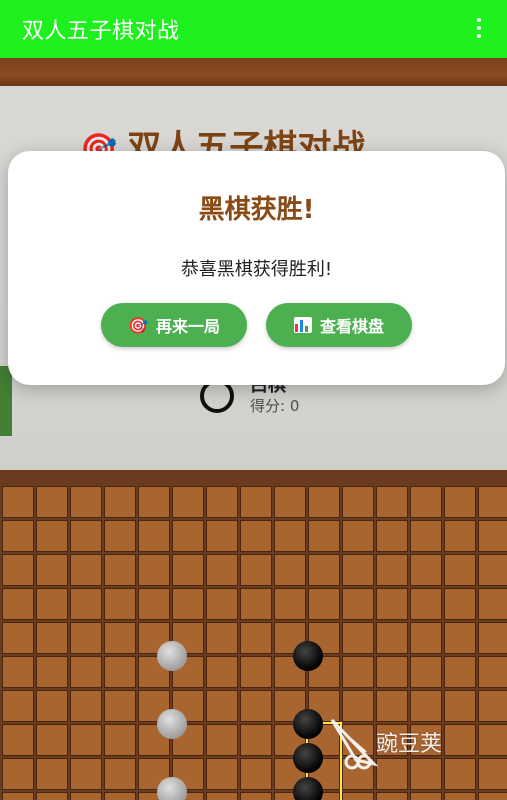  Describe the element at coordinates (339, 325) in the screenshot. I see `view-board-button: 查看棋盘` at that location.